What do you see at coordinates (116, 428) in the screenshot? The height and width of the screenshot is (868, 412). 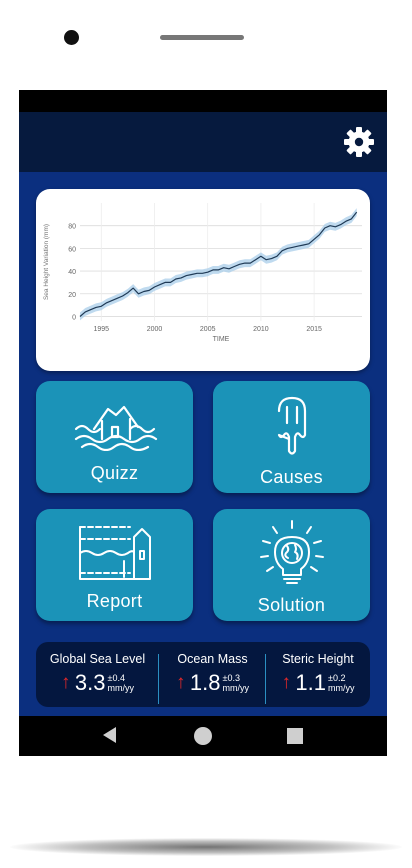 I see `flooded-house-icon` at bounding box center [116, 428].